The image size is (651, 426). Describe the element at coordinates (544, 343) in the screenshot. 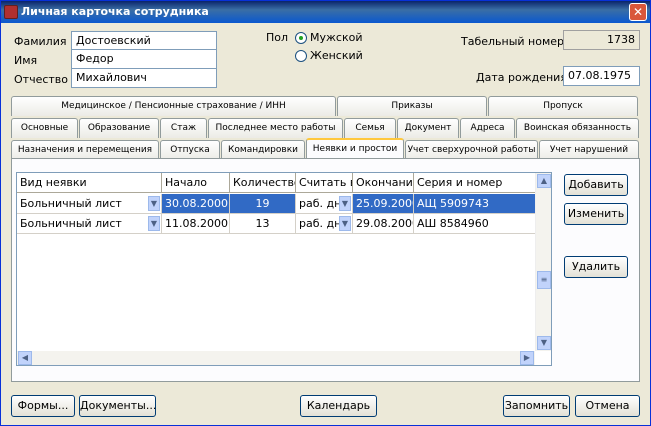

I see `scroll-down-icon: ▼` at that location.